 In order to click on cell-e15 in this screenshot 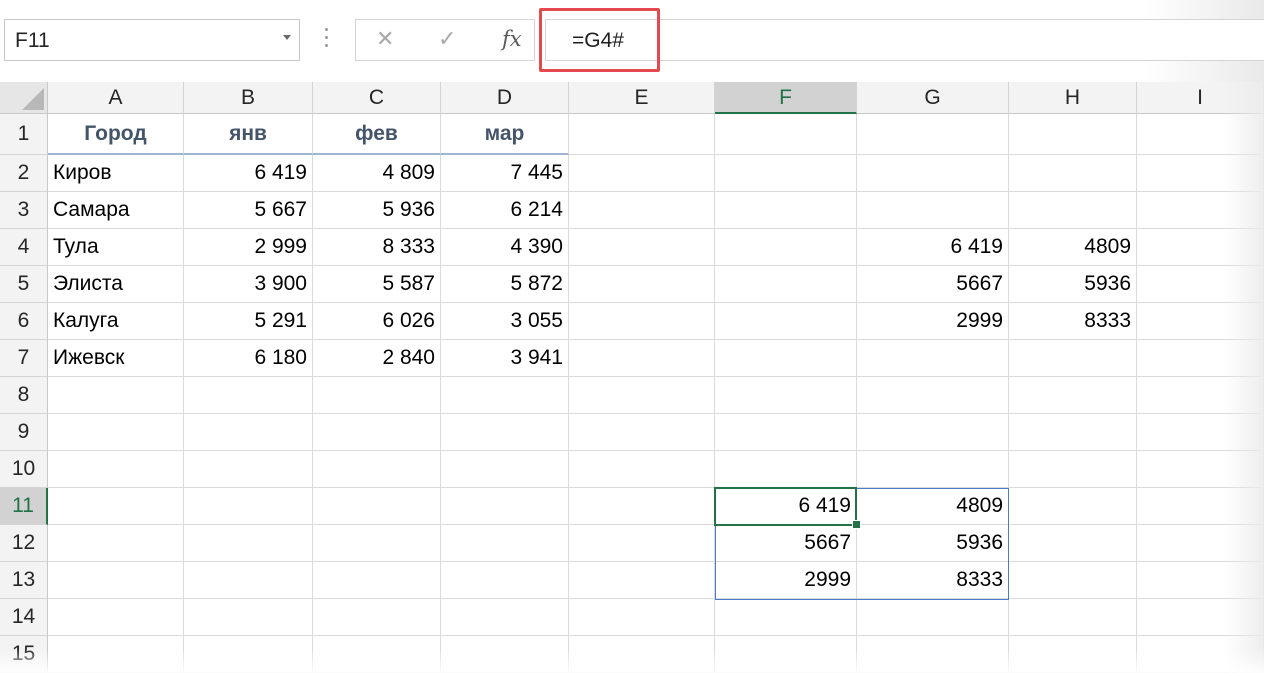, I will do `click(642, 654)`.